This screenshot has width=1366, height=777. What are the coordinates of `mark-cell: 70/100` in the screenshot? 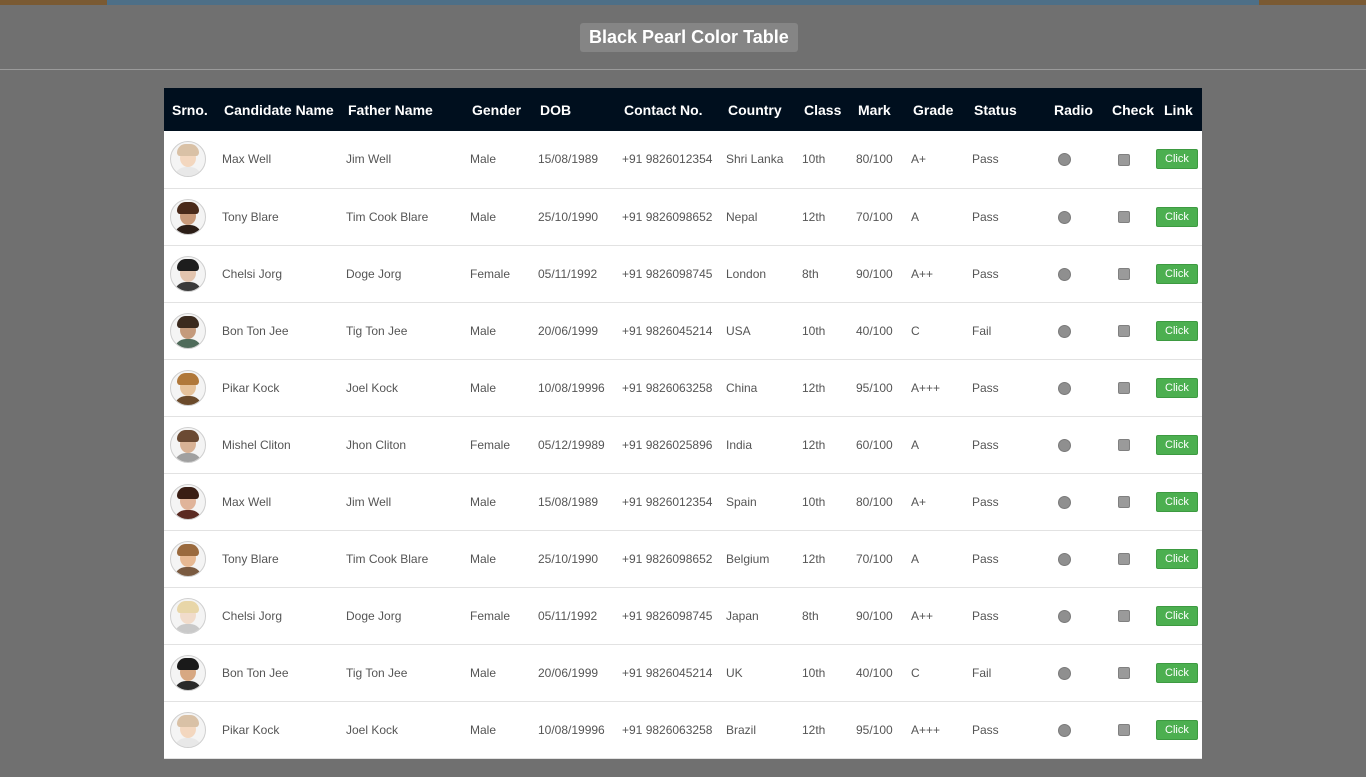 It's located at (874, 558).